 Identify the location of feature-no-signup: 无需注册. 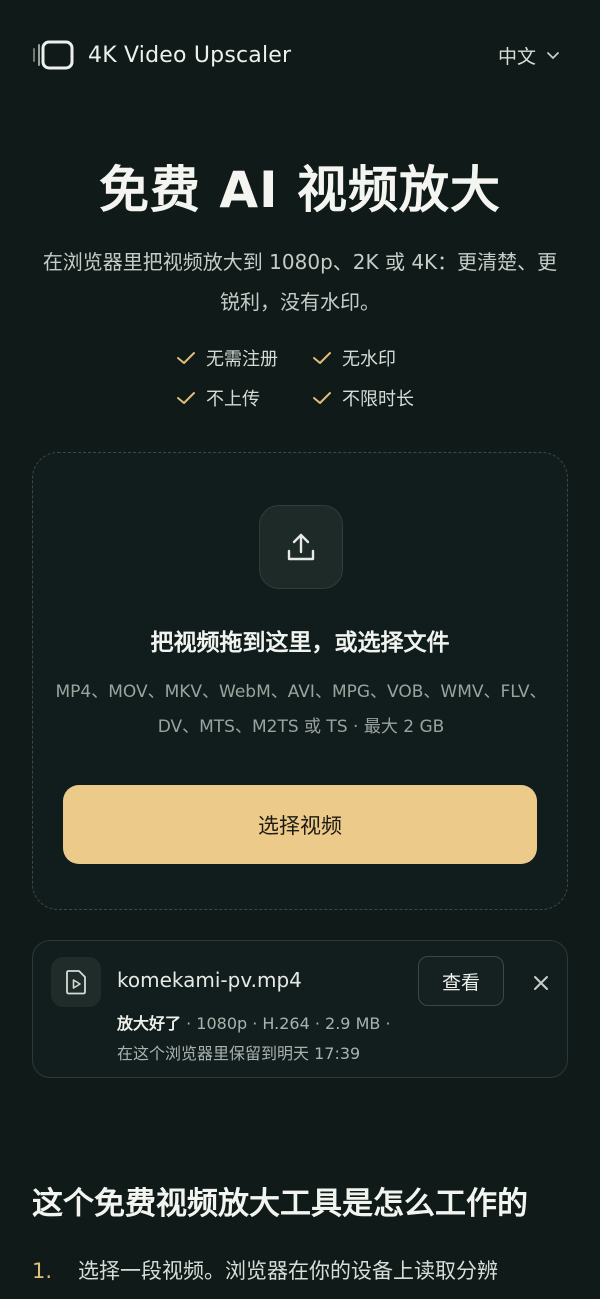
(244, 358).